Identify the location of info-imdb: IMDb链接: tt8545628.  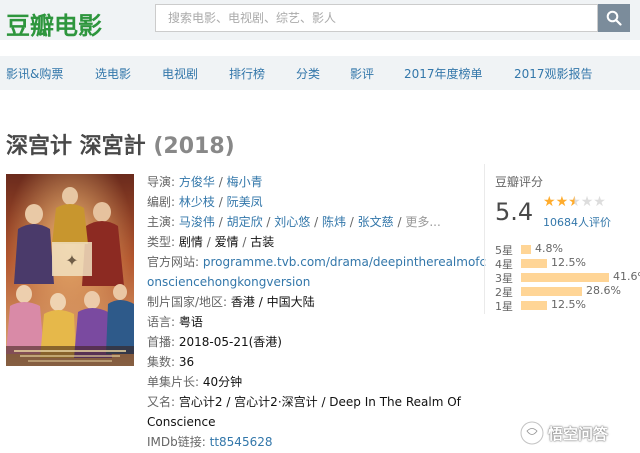
(209, 442).